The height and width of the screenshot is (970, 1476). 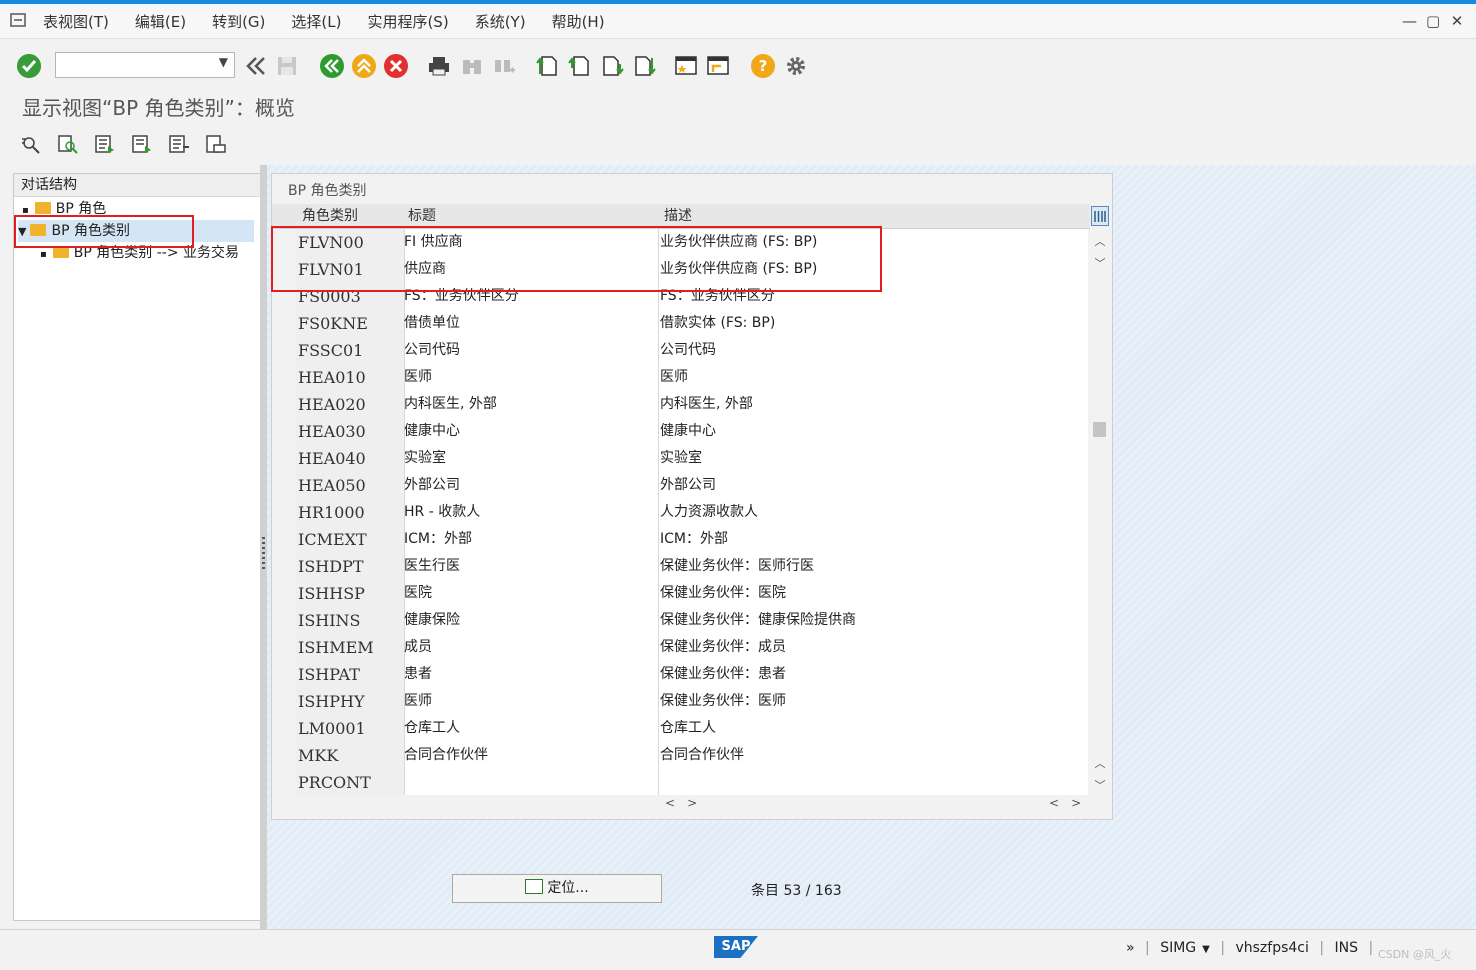 What do you see at coordinates (763, 66) in the screenshot?
I see `help-icon: ?` at bounding box center [763, 66].